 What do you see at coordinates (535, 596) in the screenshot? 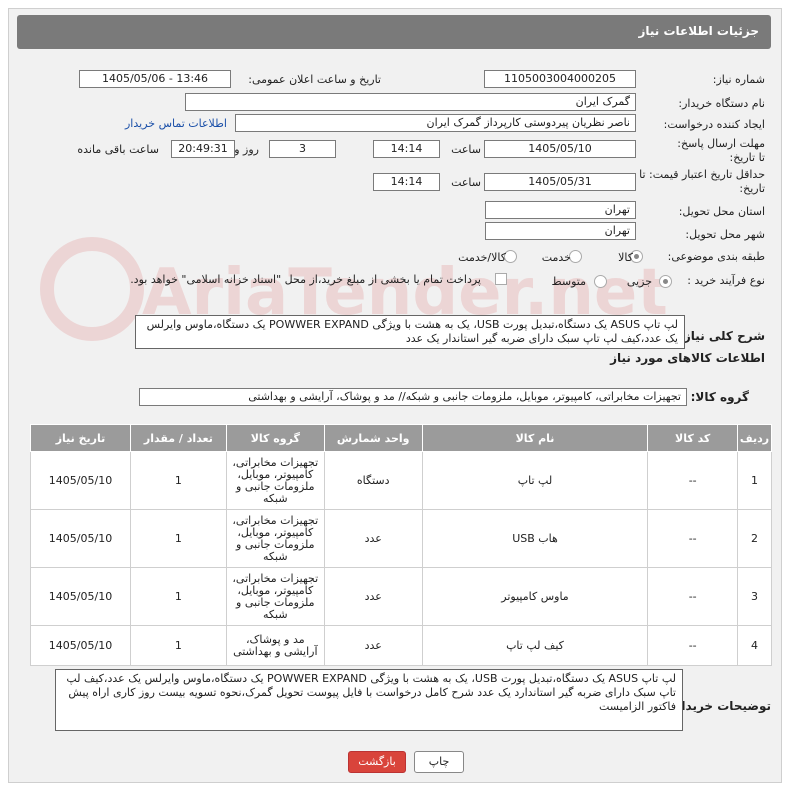
I see `cell-name: ماوس کامپیوتر` at bounding box center [535, 596].